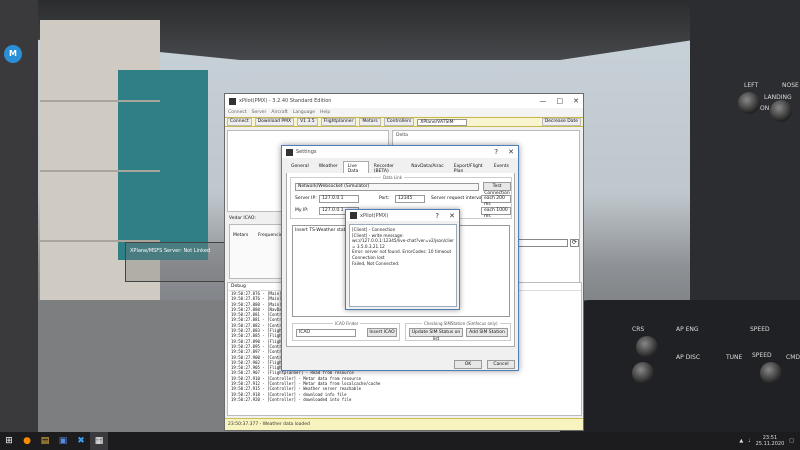 The height and width of the screenshot is (450, 800). Describe the element at coordinates (781, 111) in the screenshot. I see `nose-light-switch-icon` at that location.